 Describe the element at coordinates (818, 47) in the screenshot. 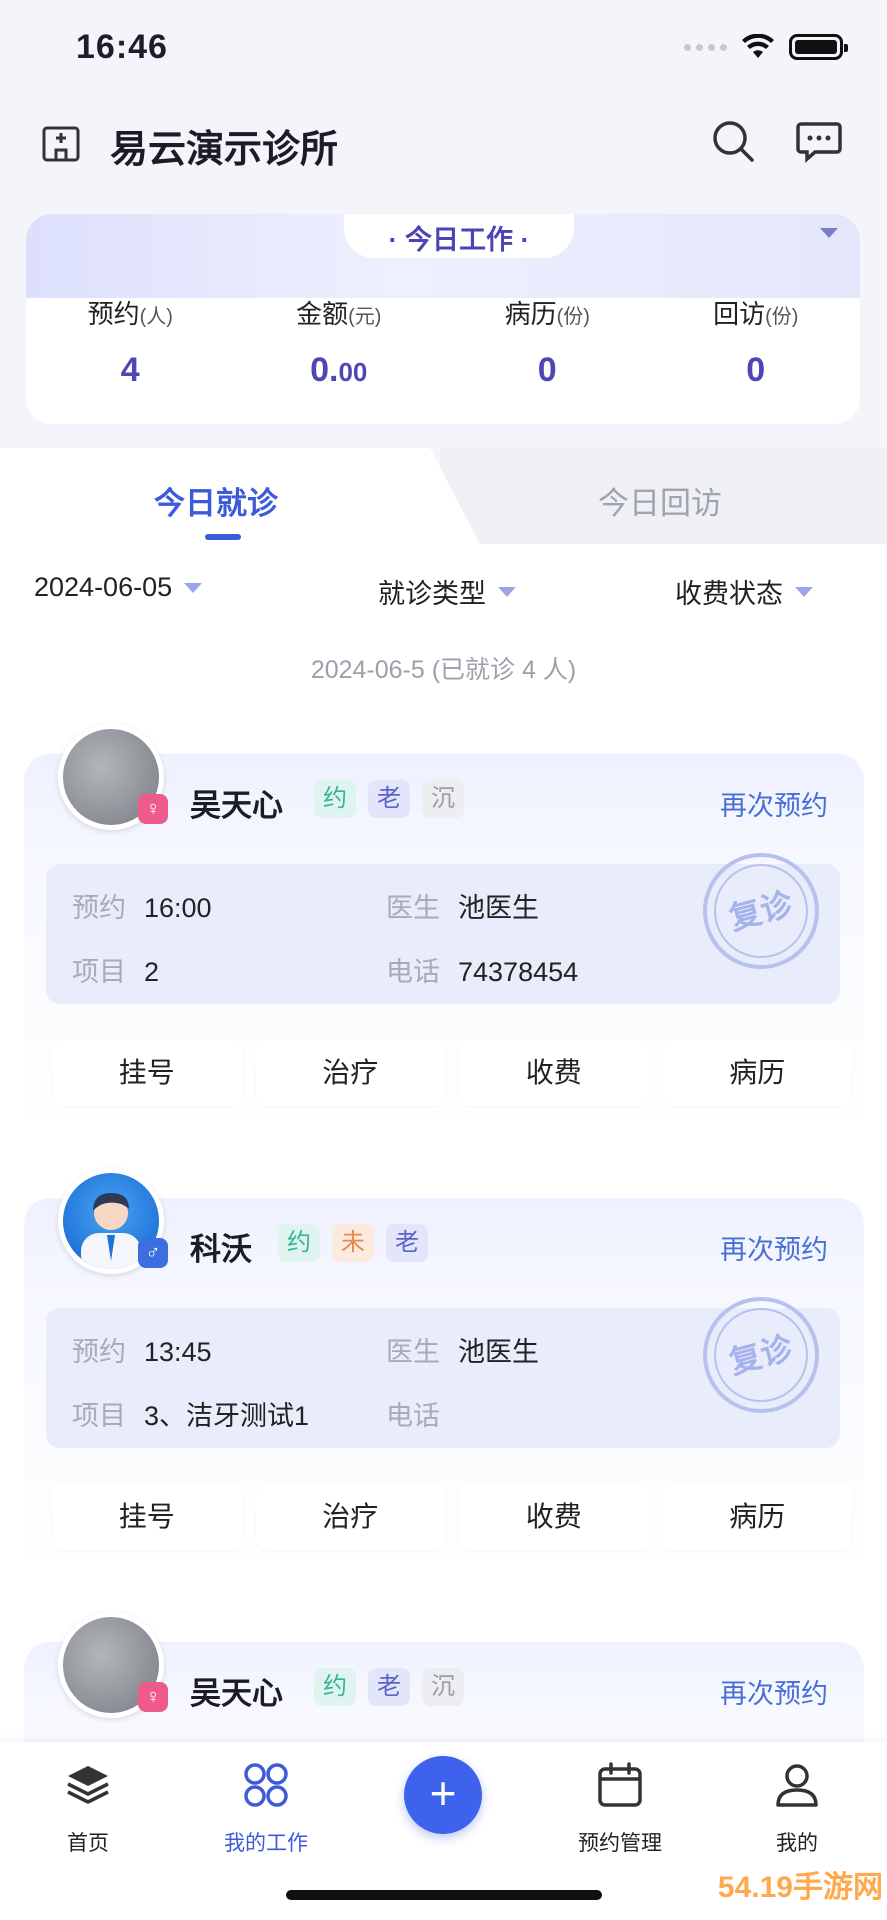

I see `battery-icon` at that location.